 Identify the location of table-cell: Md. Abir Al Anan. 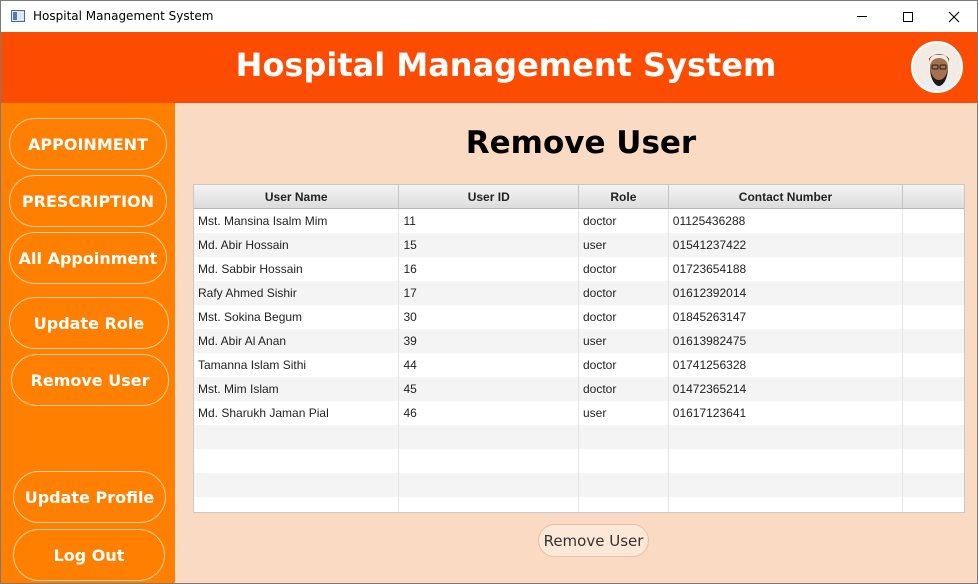
(297, 341).